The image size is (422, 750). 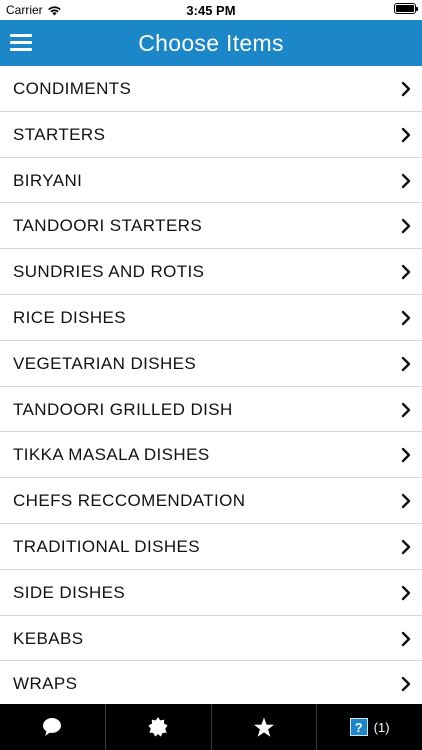 What do you see at coordinates (211, 226) in the screenshot?
I see `list-item: TANDOORI STARTERS` at bounding box center [211, 226].